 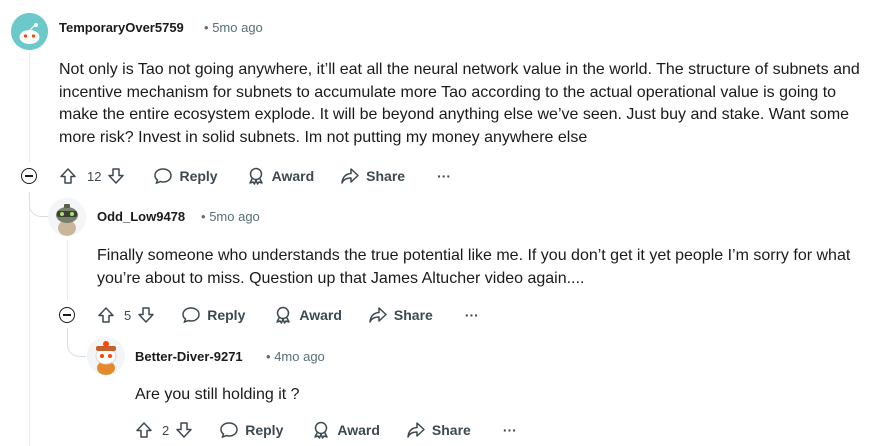 I want to click on comment-actions: 5 Reply Award Share ···, so click(x=288, y=315).